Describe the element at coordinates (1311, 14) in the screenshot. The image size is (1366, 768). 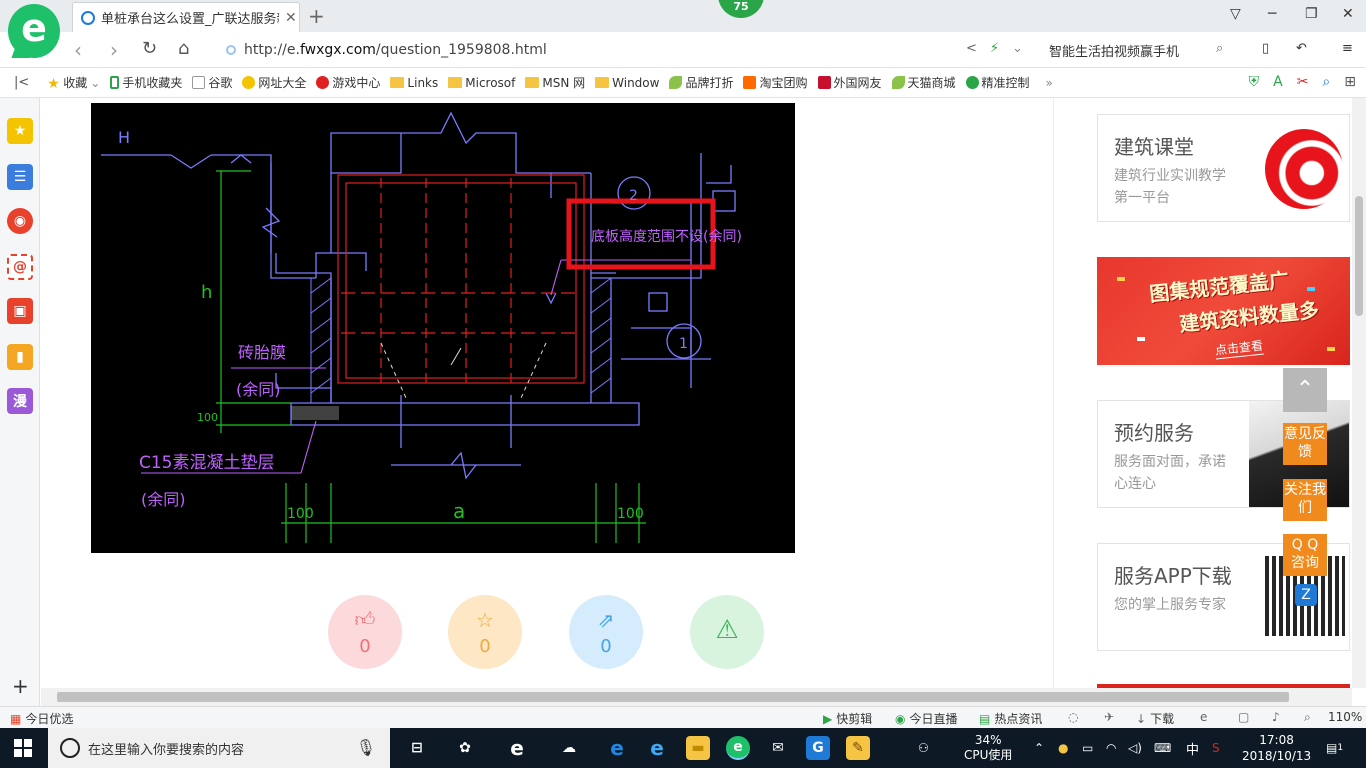
I see `maximize-icon: ❐` at that location.